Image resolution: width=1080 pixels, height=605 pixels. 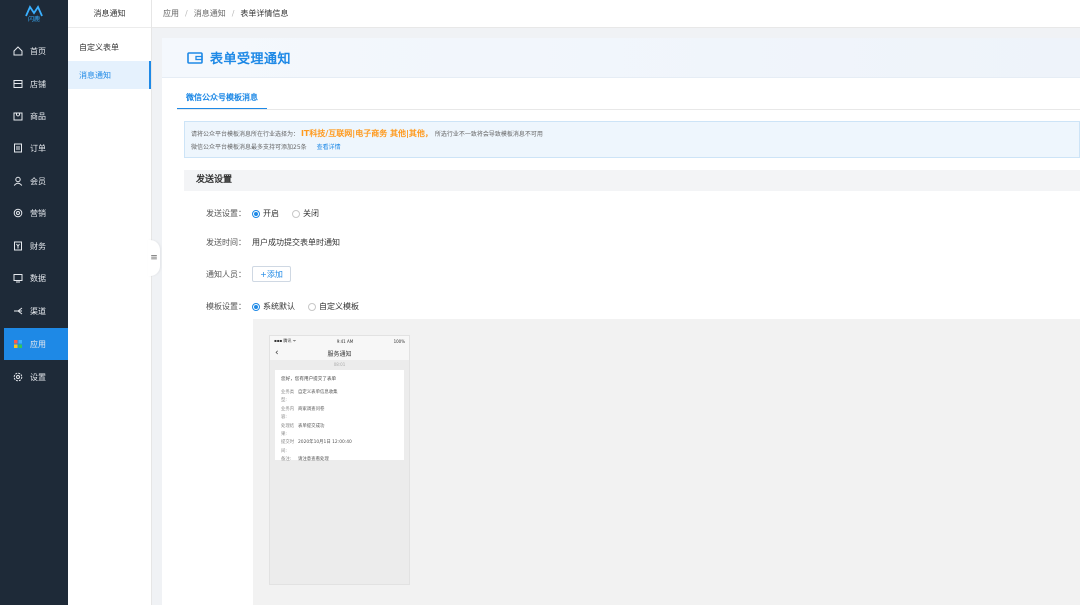 I want to click on nav-item-label: 数据, so click(x=38, y=278).